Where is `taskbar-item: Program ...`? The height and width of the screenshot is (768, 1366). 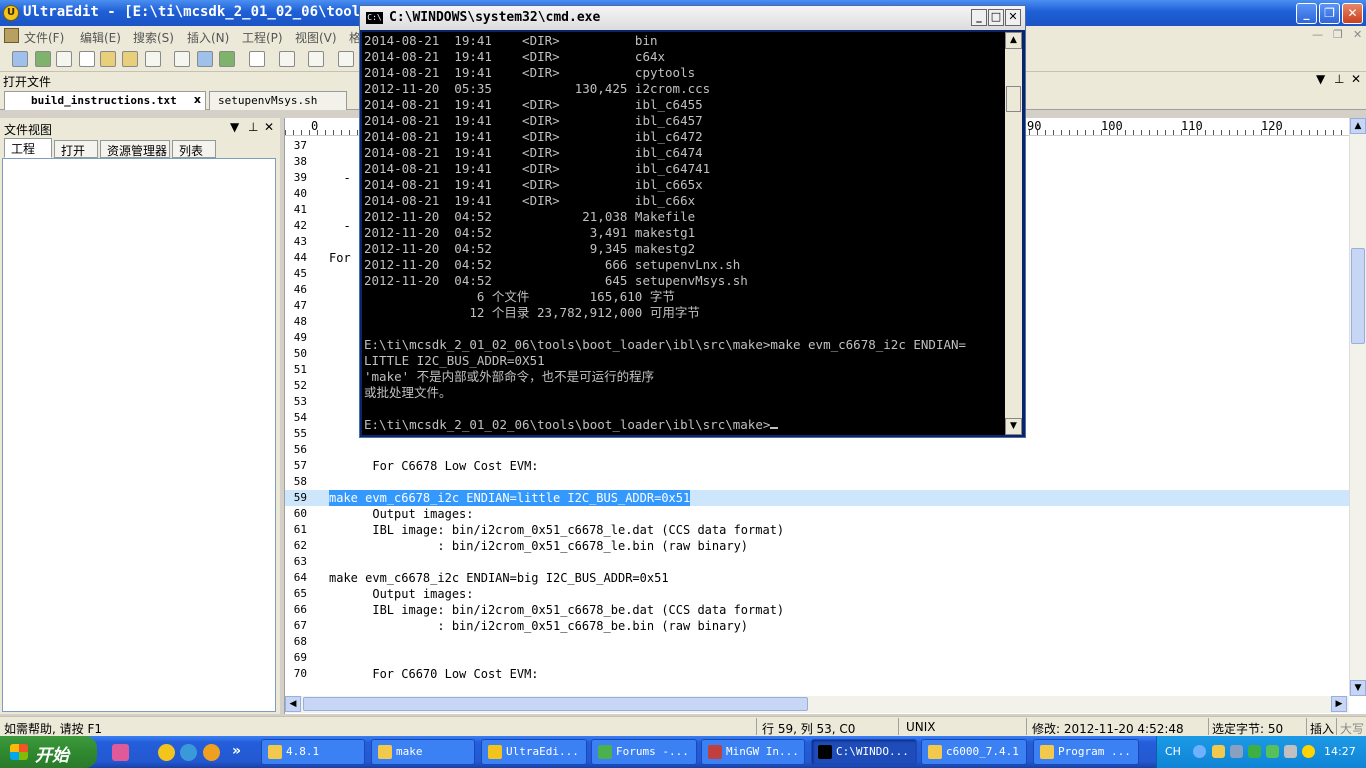
taskbar-item: Program ... is located at coordinates (1086, 752).